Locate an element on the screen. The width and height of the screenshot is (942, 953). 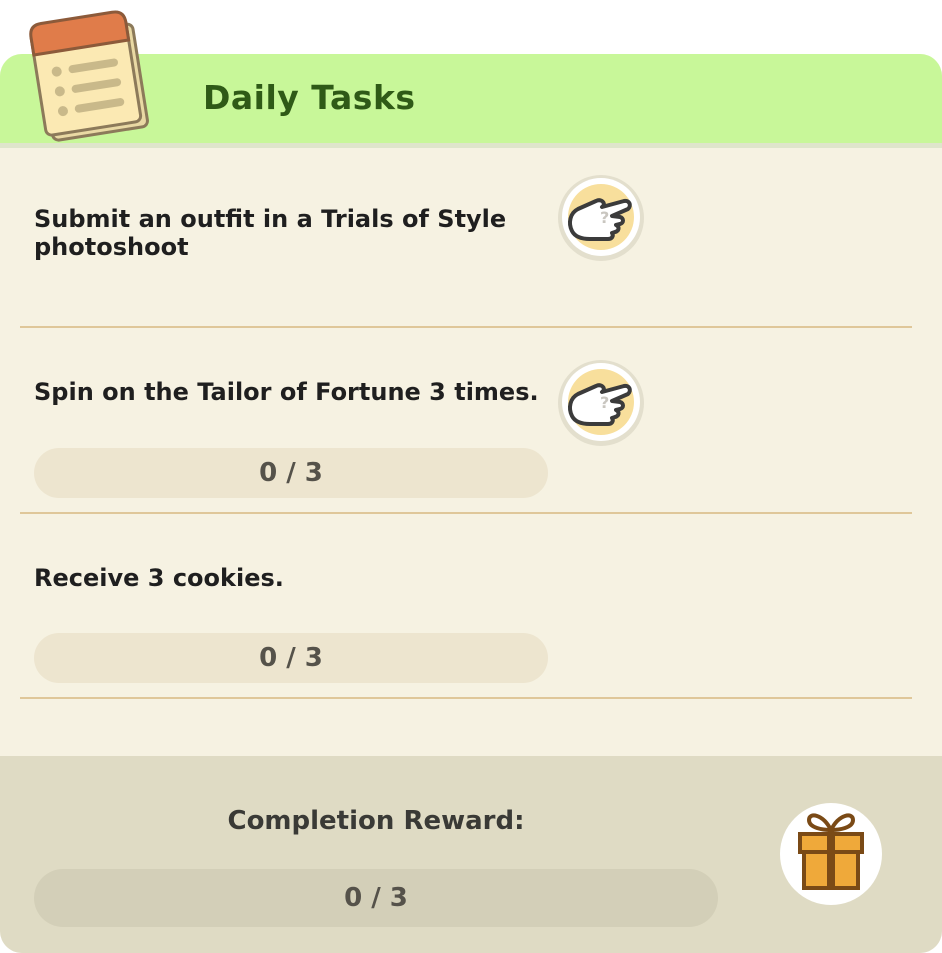
gift-icon is located at coordinates (831, 851).